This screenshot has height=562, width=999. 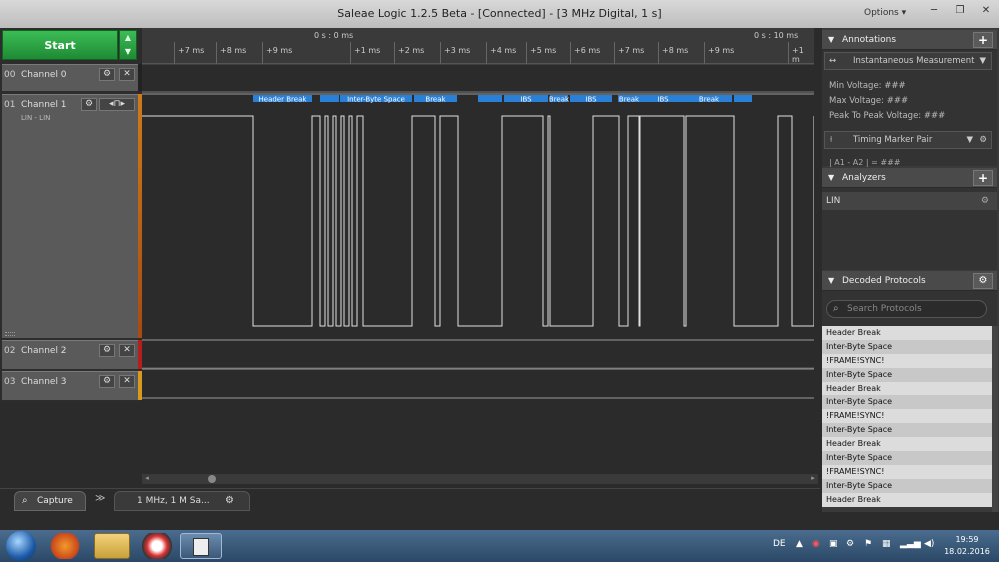 I want to click on trigger-edge-icon: ◂⊓▸, so click(x=117, y=104).